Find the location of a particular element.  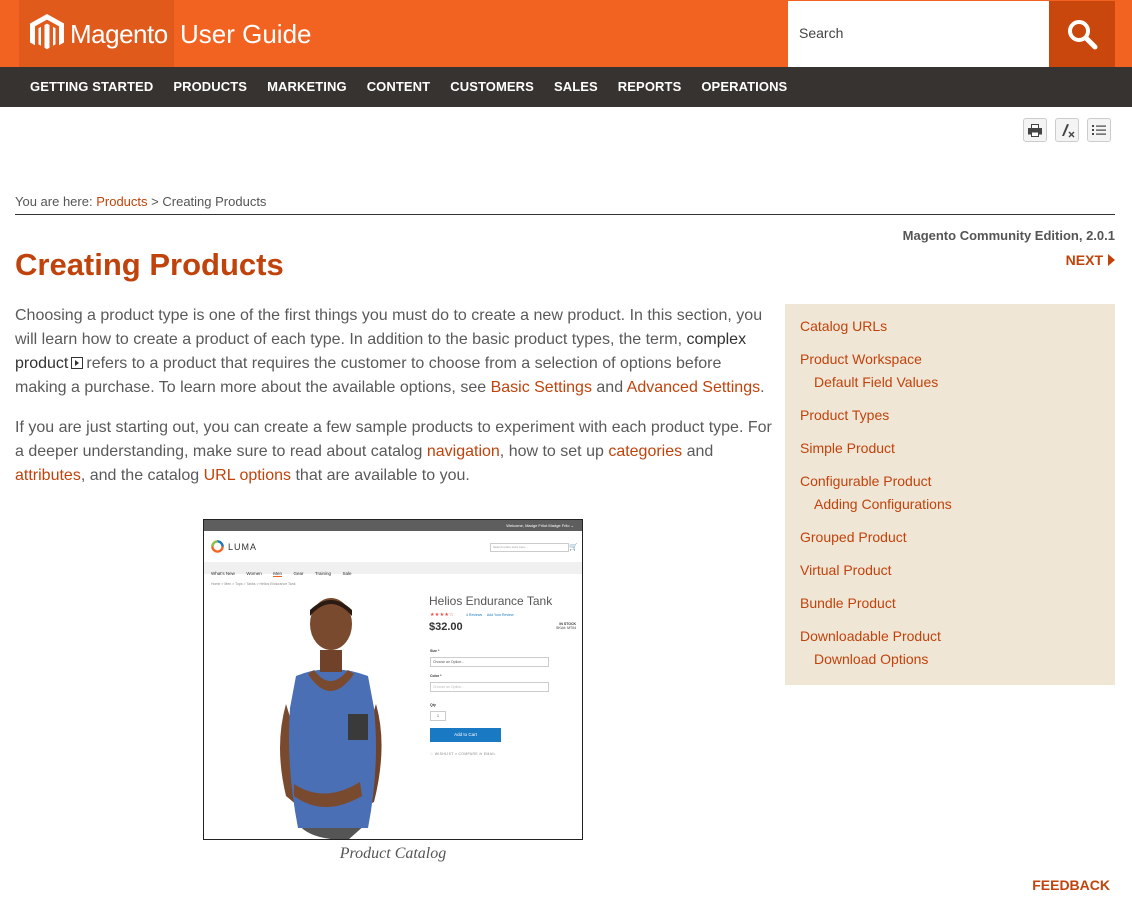

shot-sku: SKU#: MT04 is located at coordinates (566, 628).